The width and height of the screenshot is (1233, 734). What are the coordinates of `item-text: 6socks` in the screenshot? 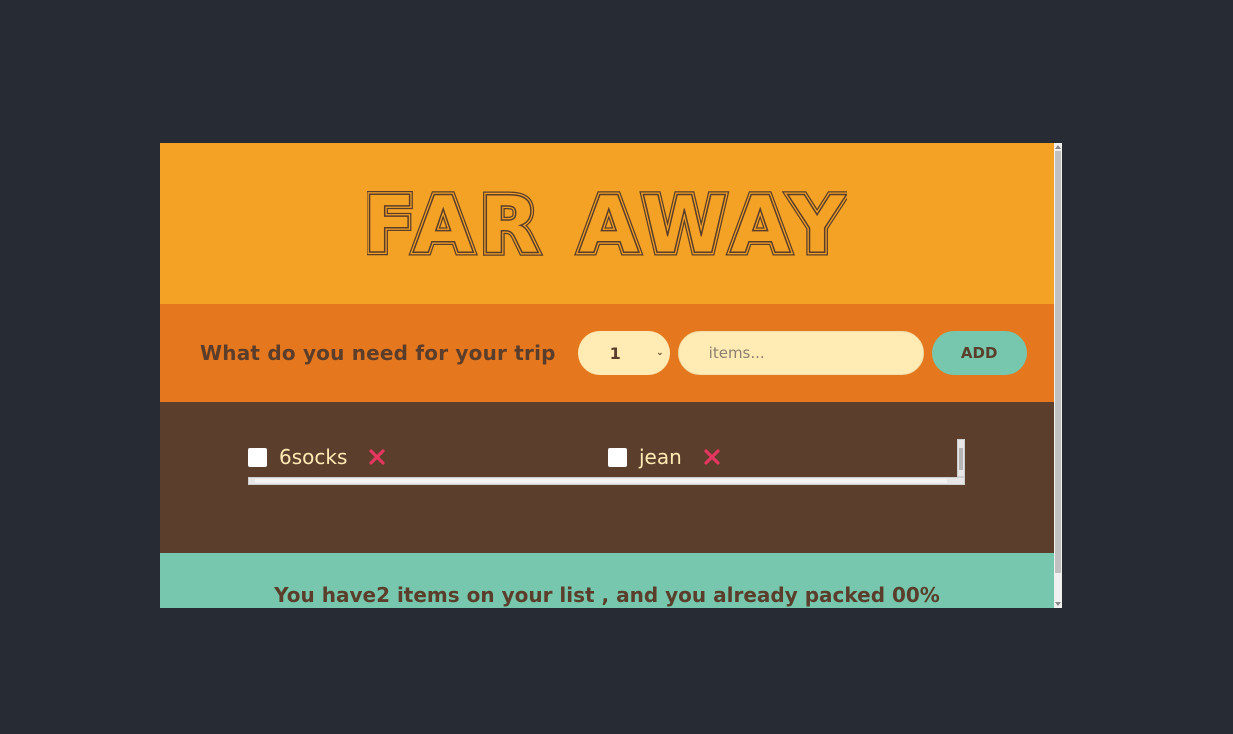 It's located at (313, 457).